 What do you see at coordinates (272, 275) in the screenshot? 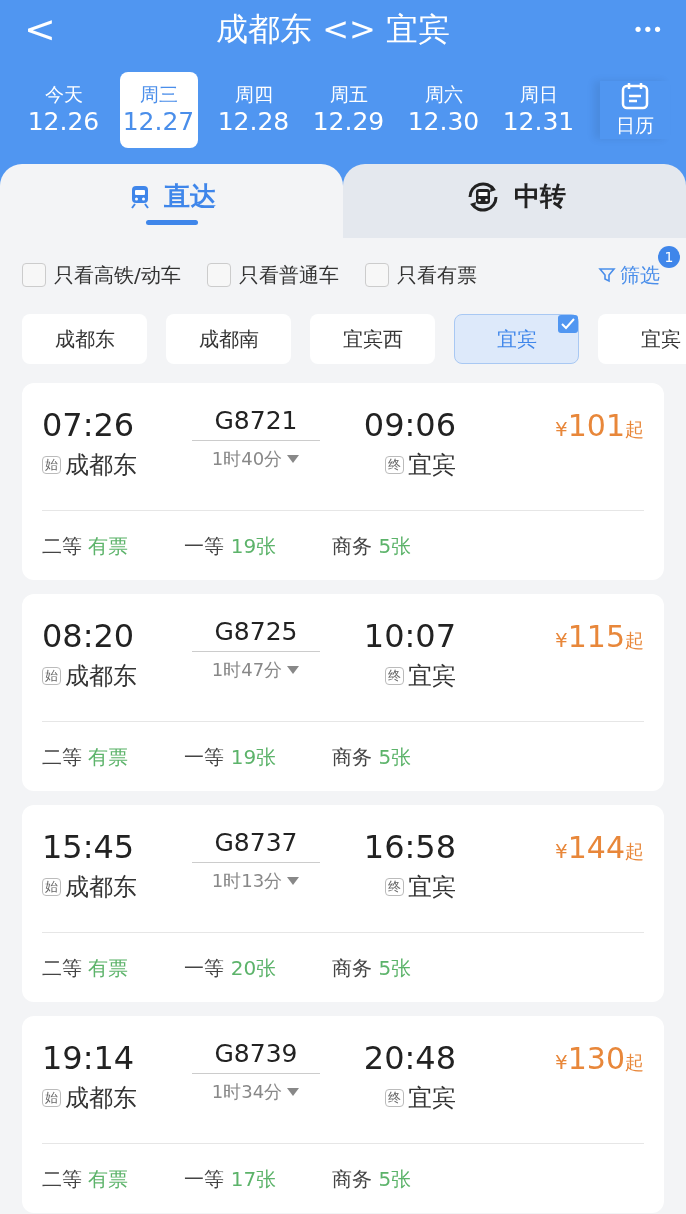
I see `filter-checkbox: 只看普通车` at bounding box center [272, 275].